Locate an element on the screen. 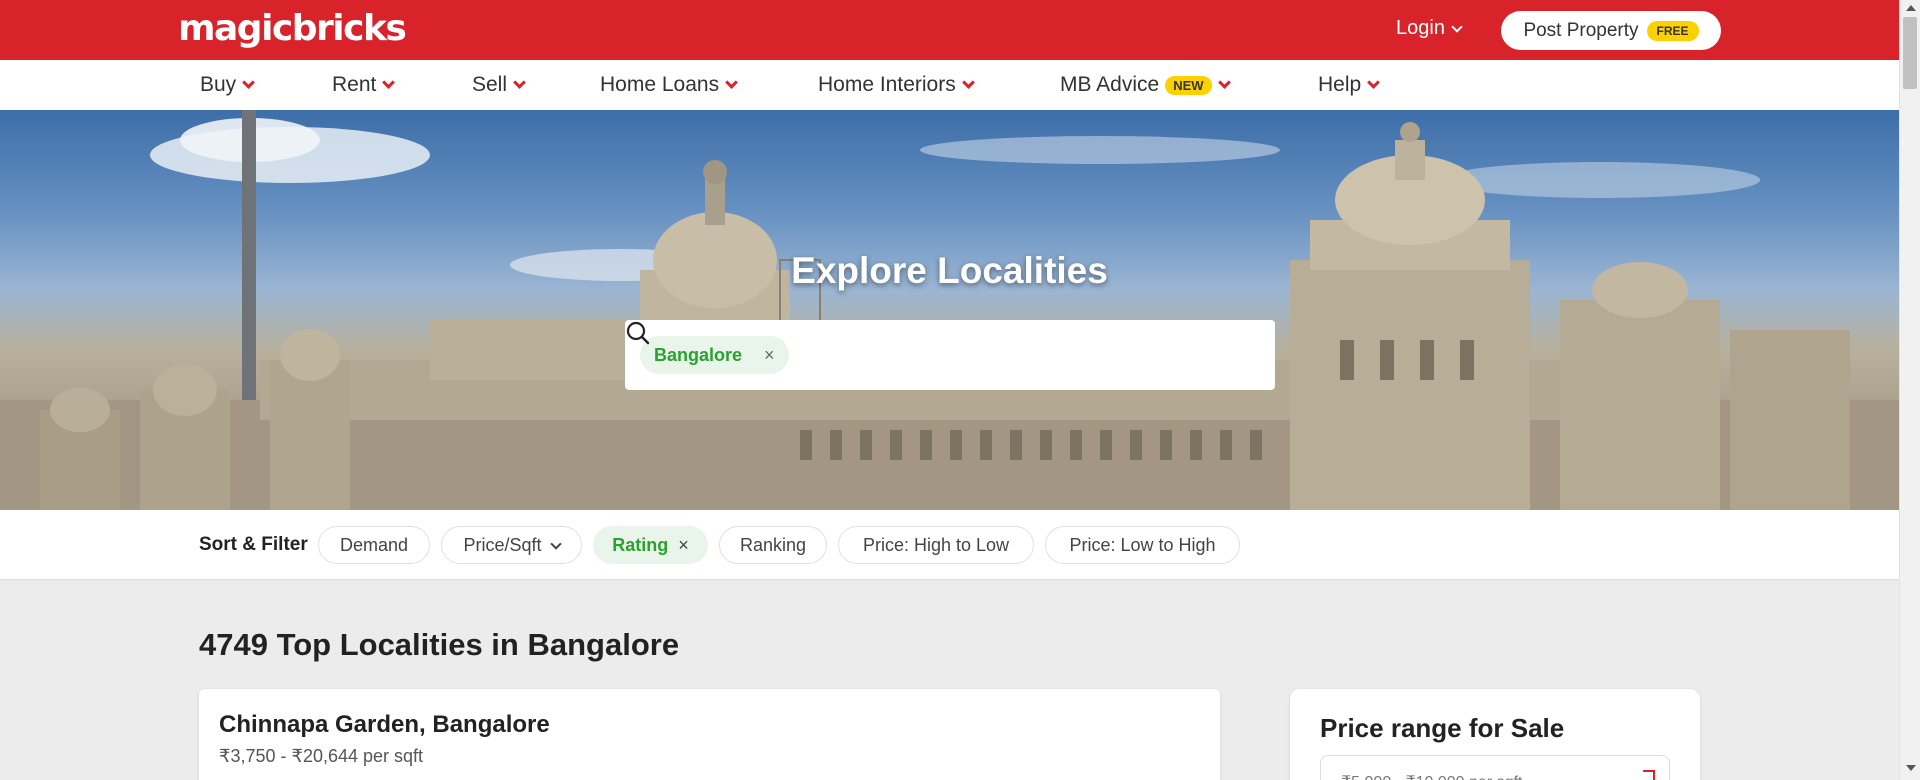 Image resolution: width=1920 pixels, height=780 pixels. nav-item-mb-advice: MB Advice NEW is located at coordinates (1145, 85).